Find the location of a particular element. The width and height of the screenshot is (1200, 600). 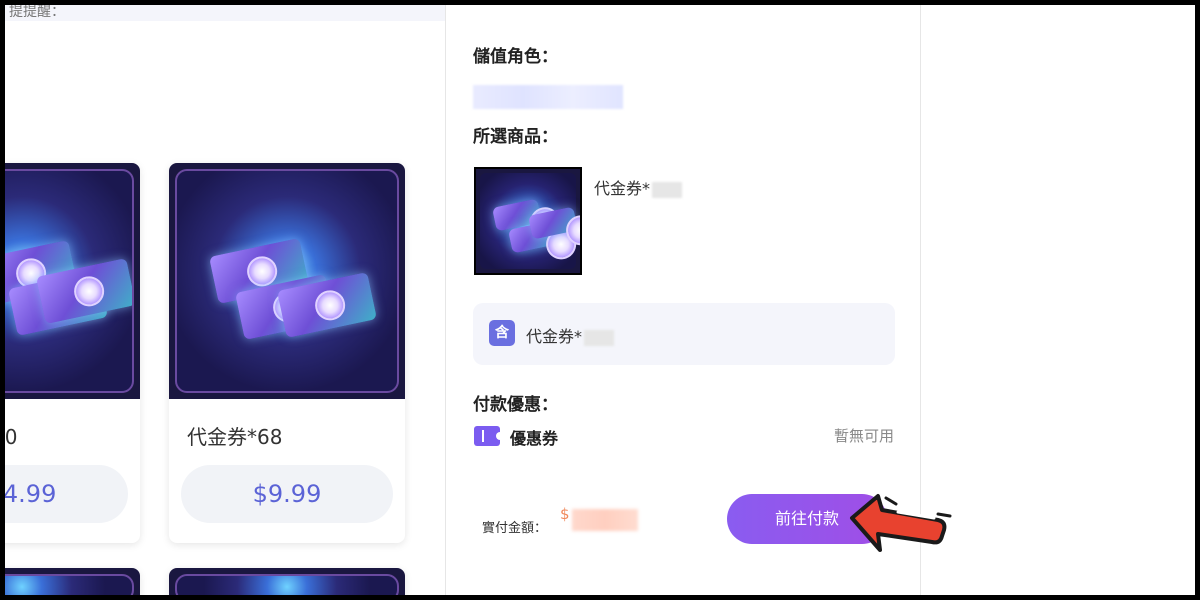

include-badge: 含 is located at coordinates (502, 333).